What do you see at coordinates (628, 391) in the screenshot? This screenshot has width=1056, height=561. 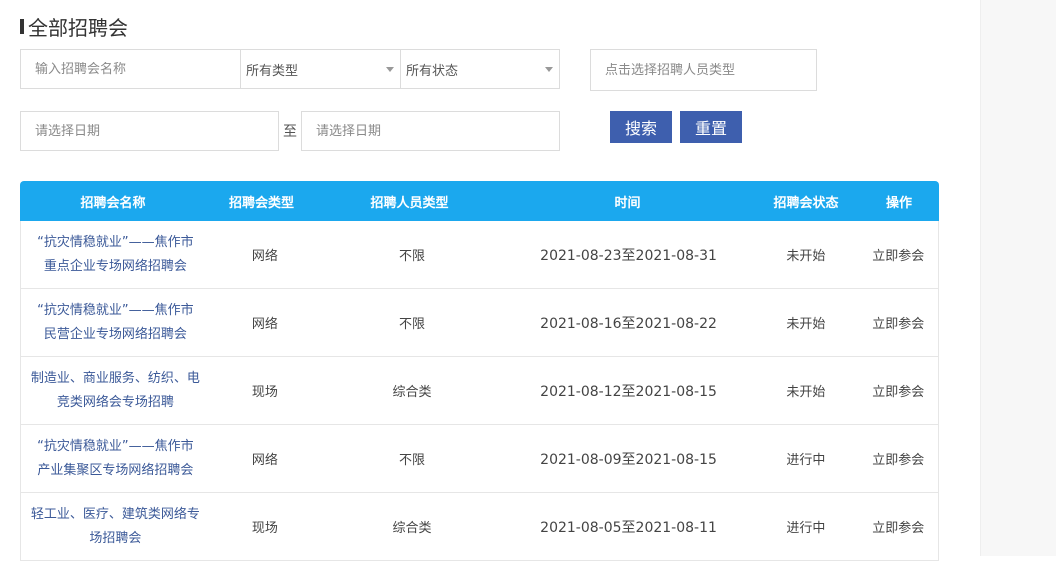 I see `time-cell: 2021-08-12至2021-08-15` at bounding box center [628, 391].